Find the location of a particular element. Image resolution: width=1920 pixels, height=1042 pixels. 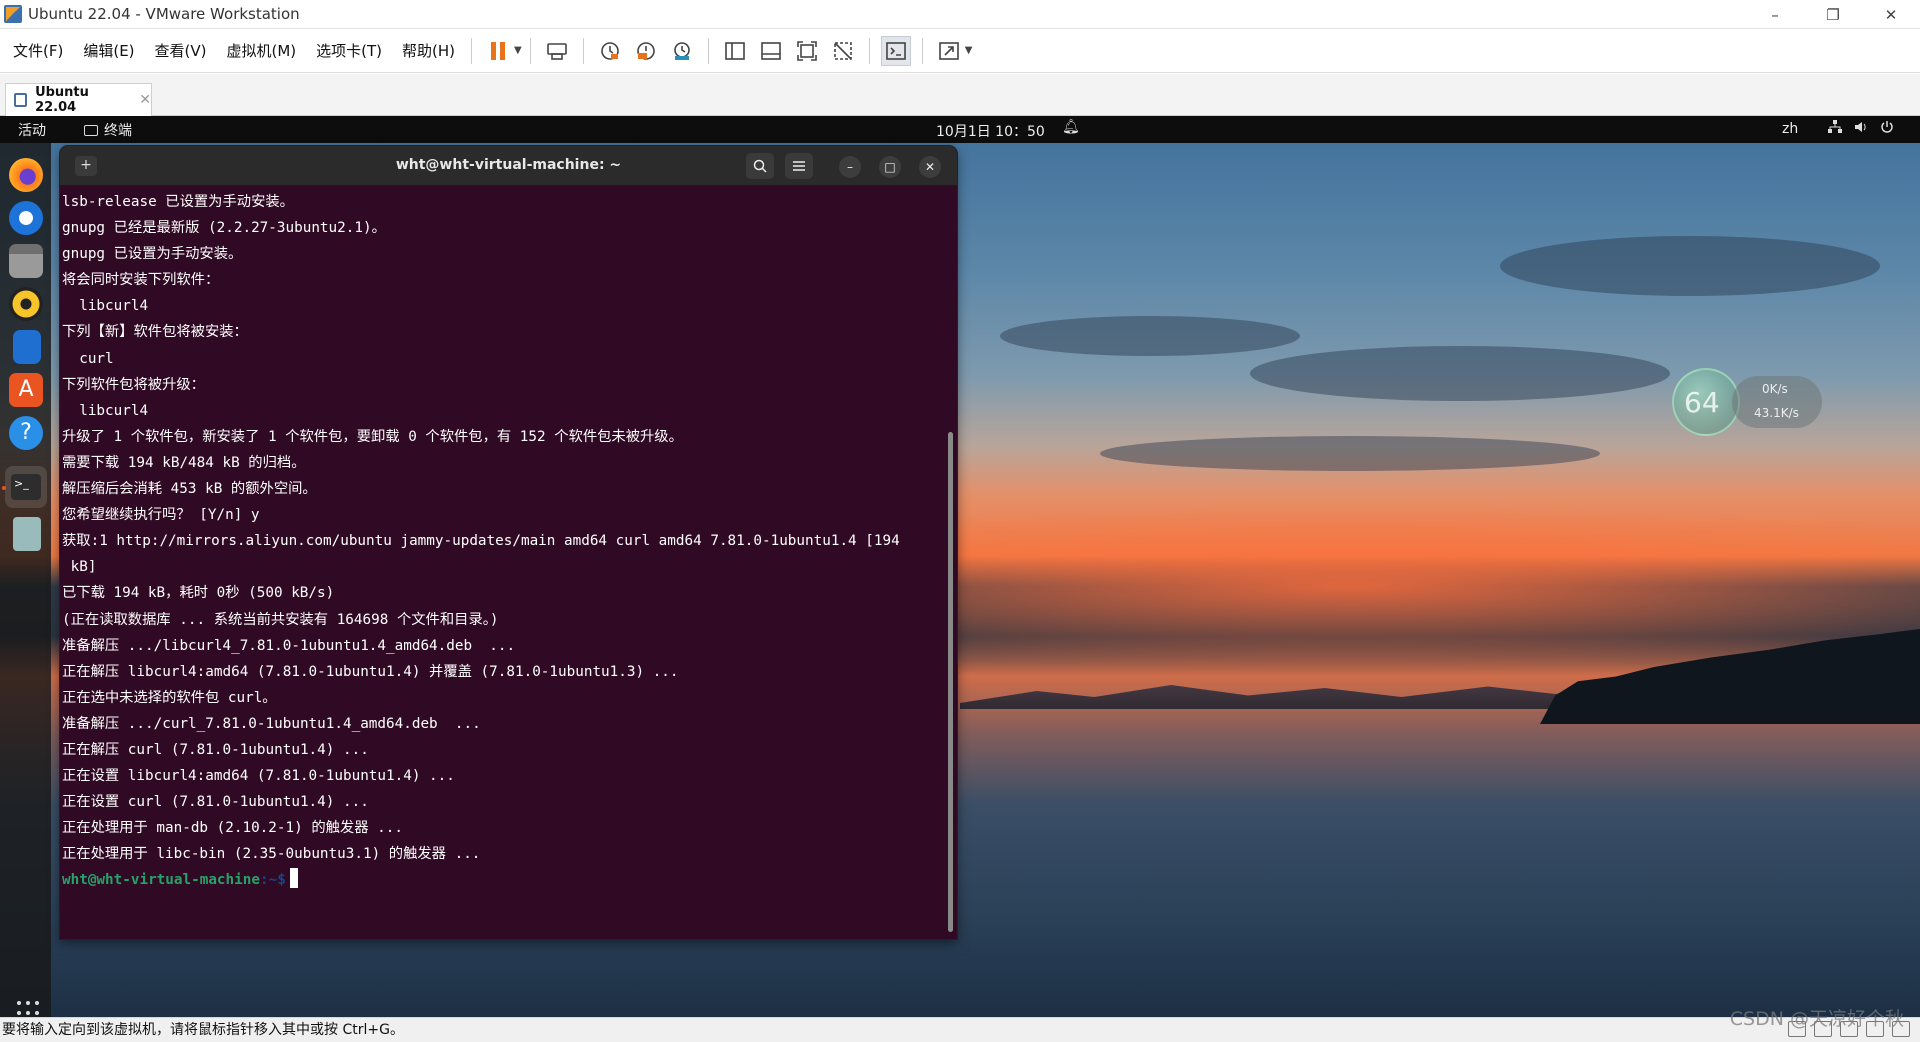

menu-file: 文件(F) is located at coordinates (38, 50).